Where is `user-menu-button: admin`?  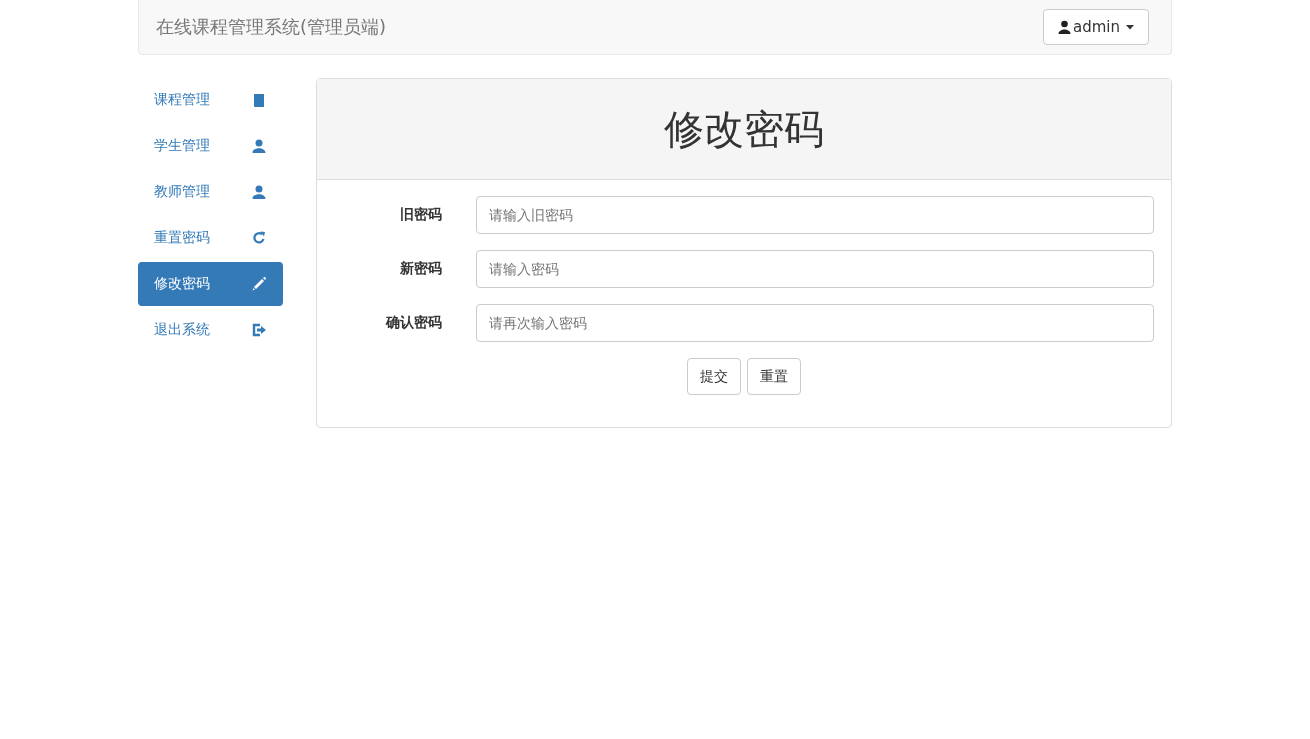
user-menu-button: admin is located at coordinates (1096, 27).